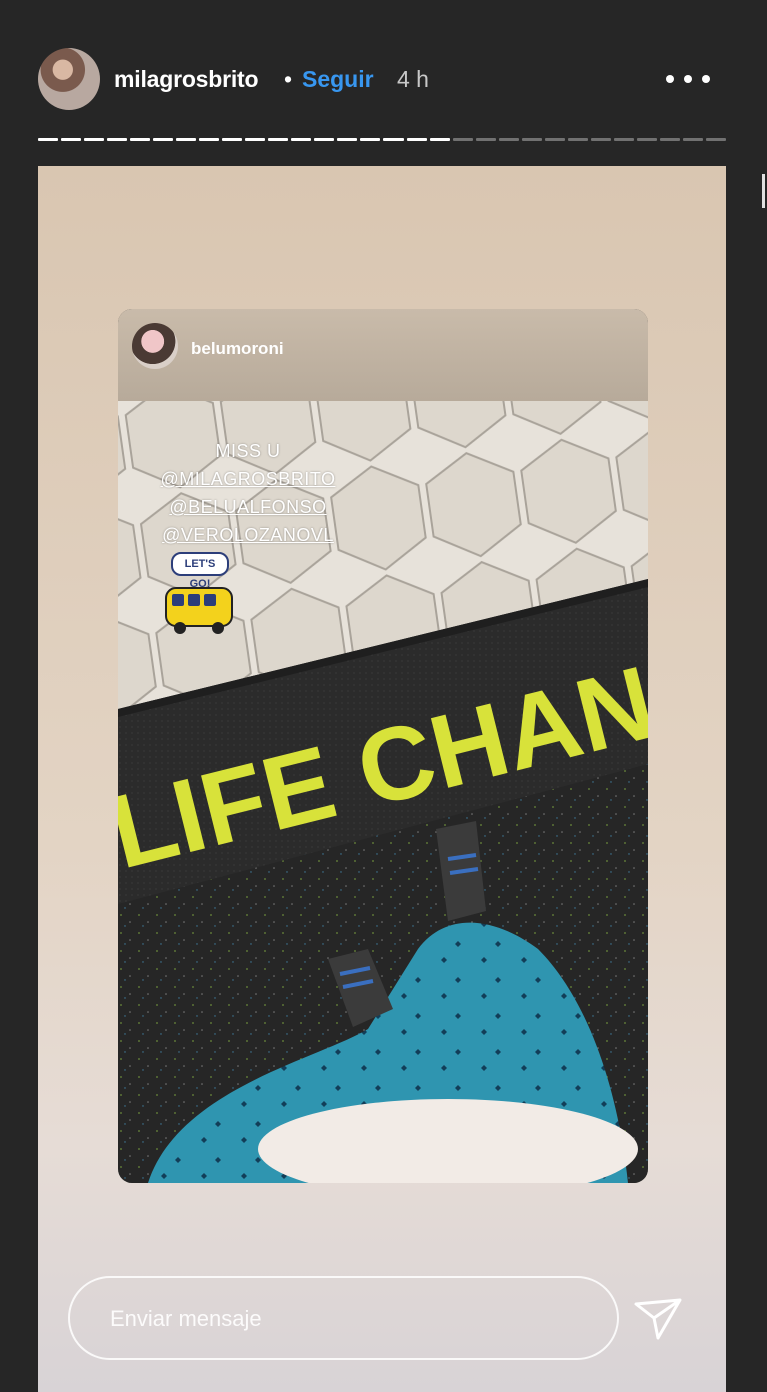 The height and width of the screenshot is (1392, 767). Describe the element at coordinates (200, 571) in the screenshot. I see `sticker-label: LET'S GO!` at that location.